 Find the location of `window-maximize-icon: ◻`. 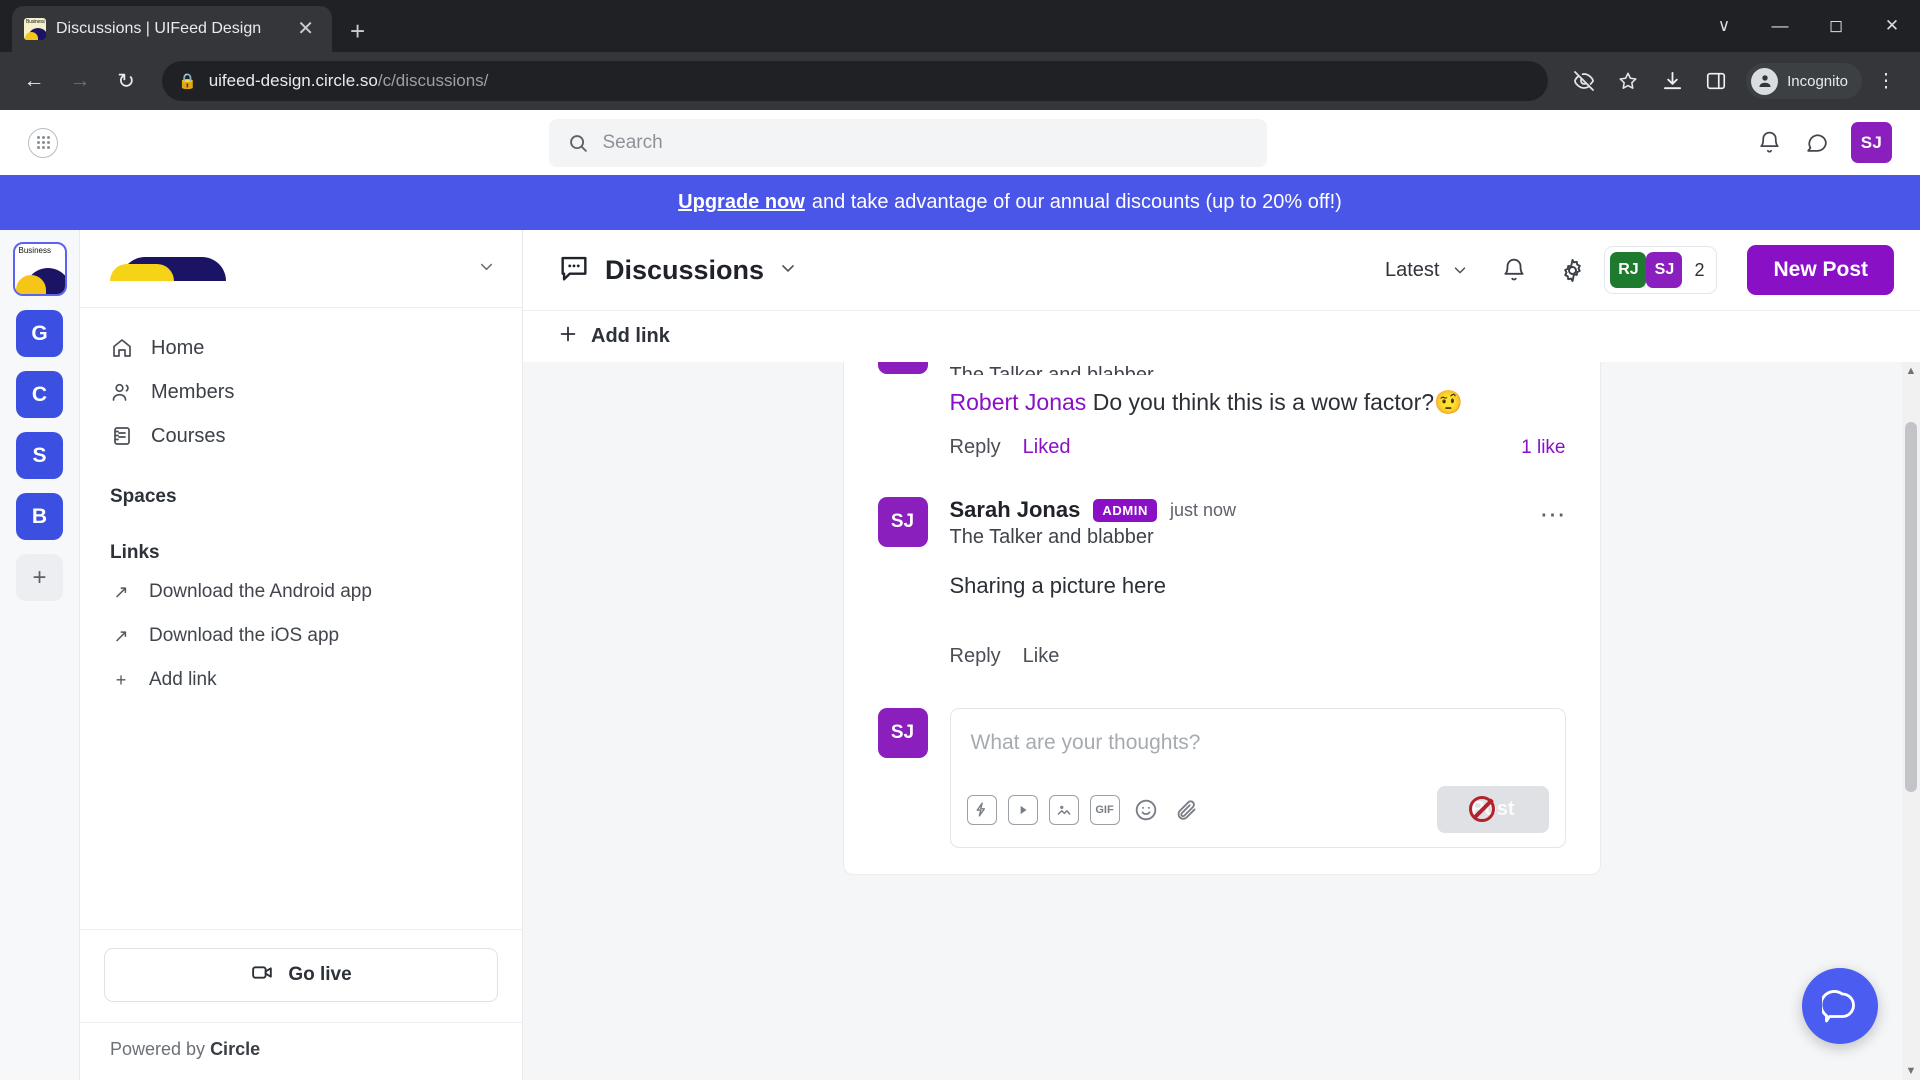

window-maximize-icon: ◻ is located at coordinates (1836, 26).